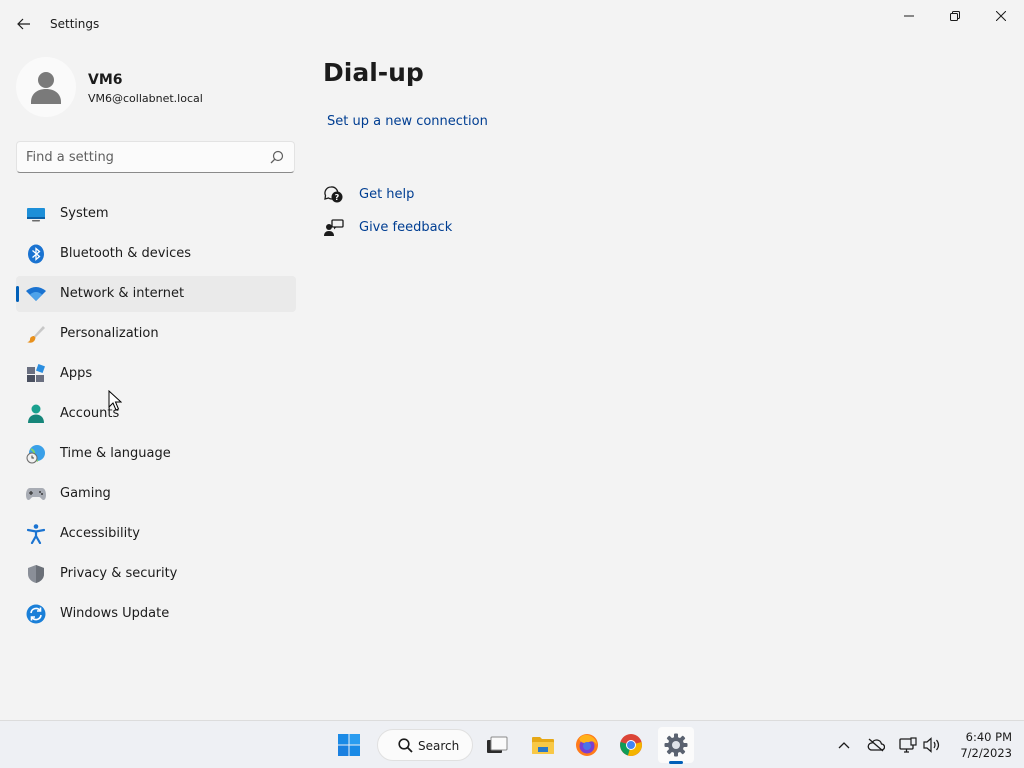 The height and width of the screenshot is (768, 1024). What do you see at coordinates (85, 493) in the screenshot?
I see `sidebar-item-label: Gaming` at bounding box center [85, 493].